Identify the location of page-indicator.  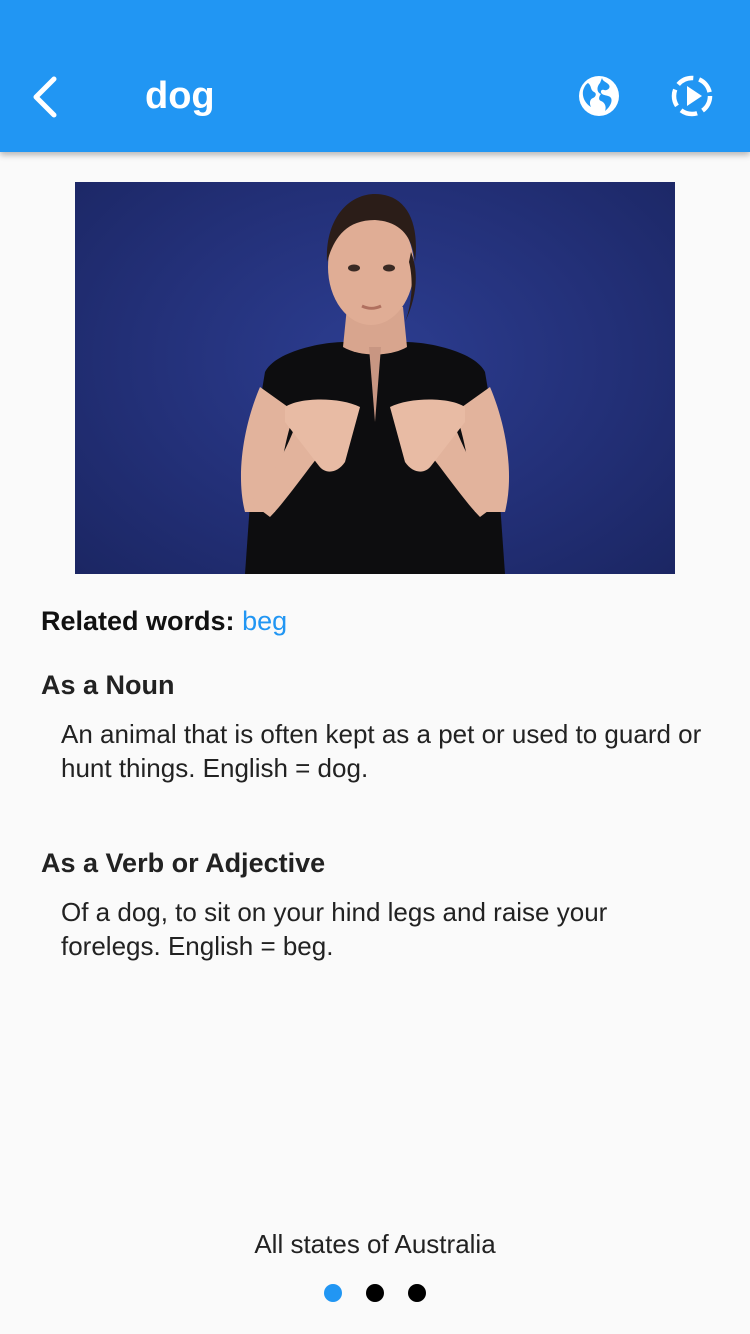
(375, 1293).